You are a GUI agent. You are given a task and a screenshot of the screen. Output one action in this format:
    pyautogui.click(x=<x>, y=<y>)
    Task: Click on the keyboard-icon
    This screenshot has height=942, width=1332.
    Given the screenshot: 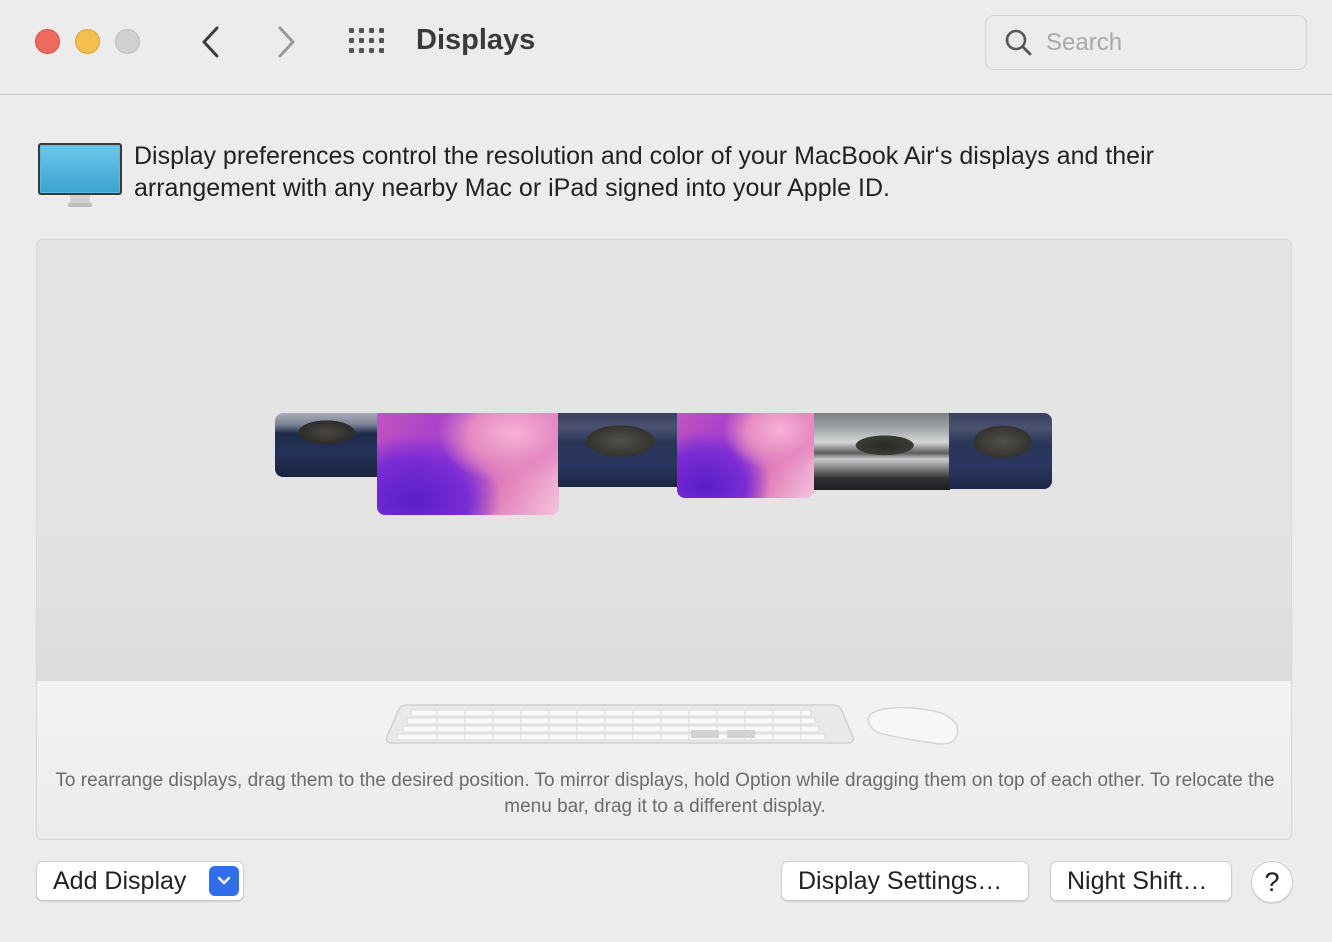 What is the action you would take?
    pyautogui.click(x=620, y=724)
    